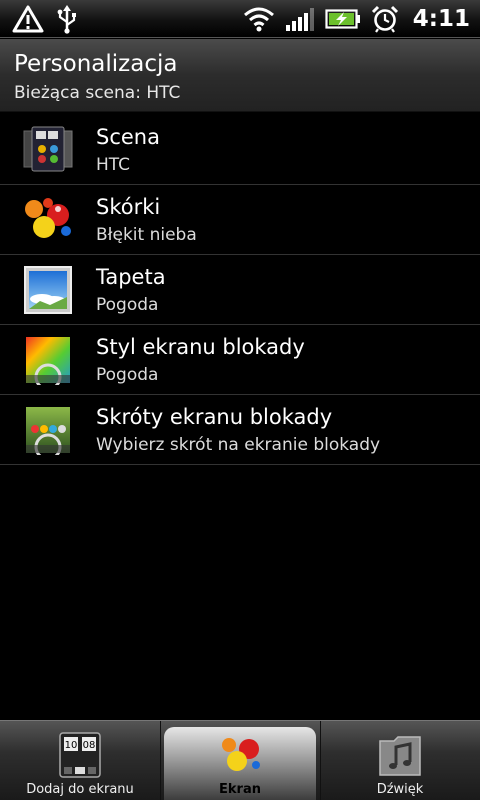  What do you see at coordinates (28, 19) in the screenshot?
I see `warning-icon` at bounding box center [28, 19].